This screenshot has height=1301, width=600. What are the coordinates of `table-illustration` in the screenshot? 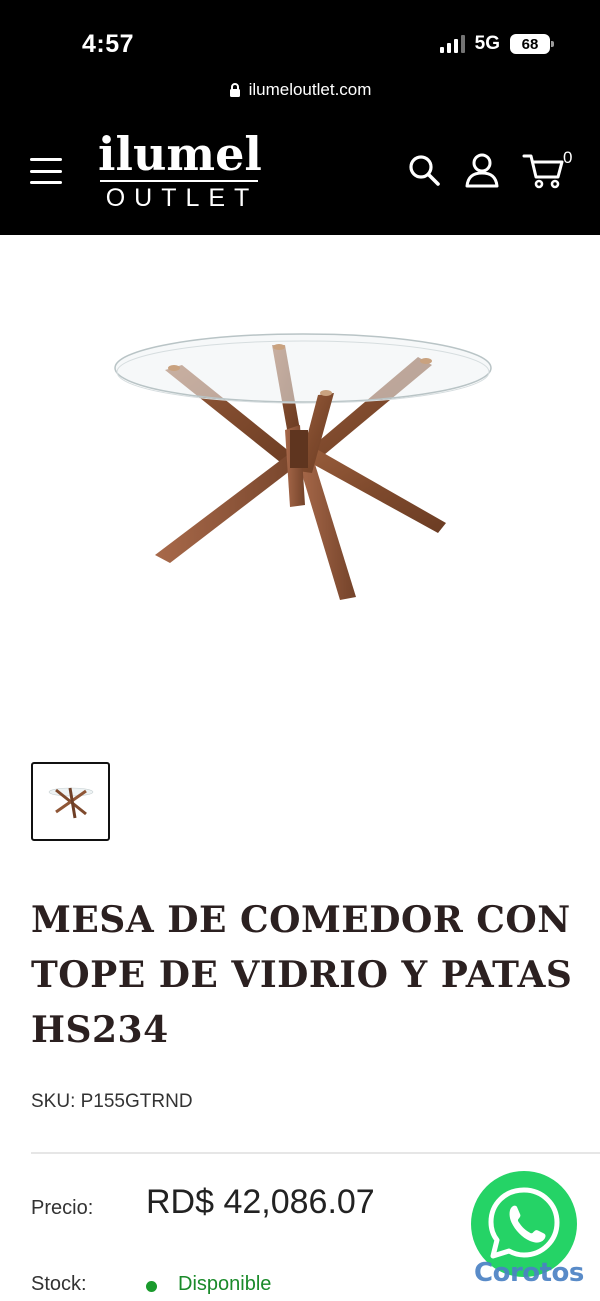 It's located at (303, 466).